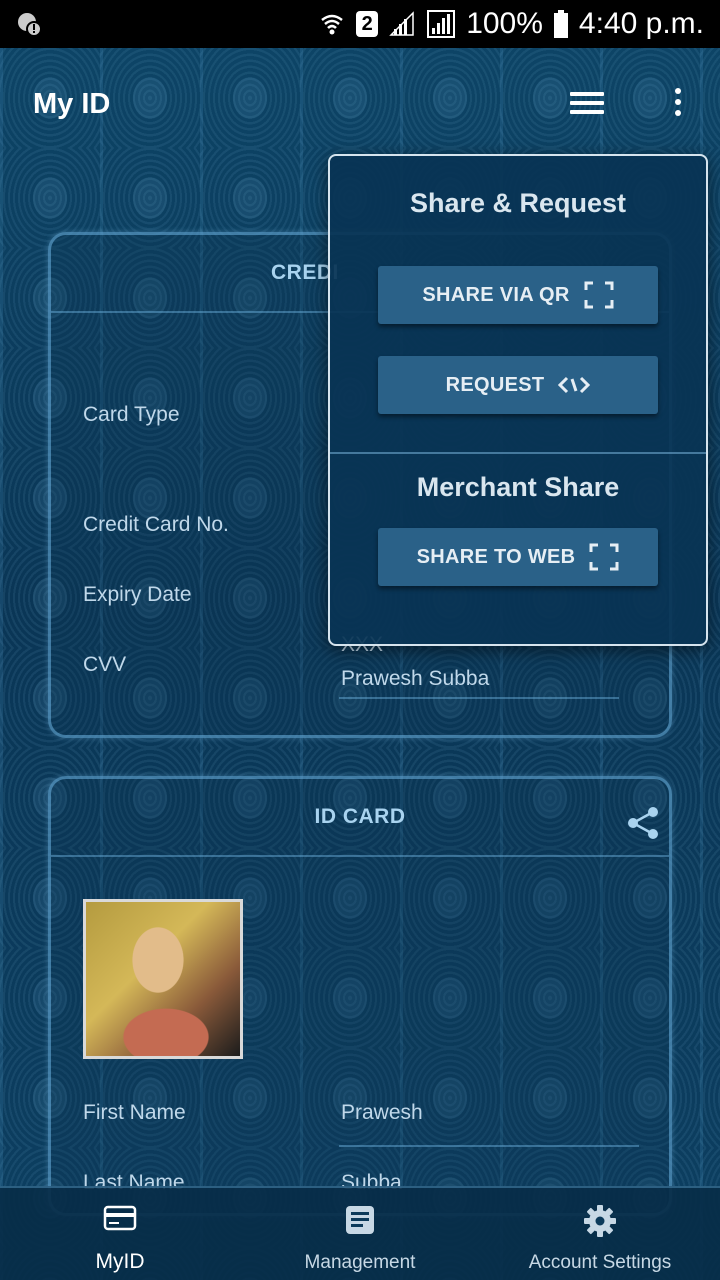 The image size is (720, 1280). I want to click on share-via-qr-label: SHARE VIA QR, so click(496, 294).